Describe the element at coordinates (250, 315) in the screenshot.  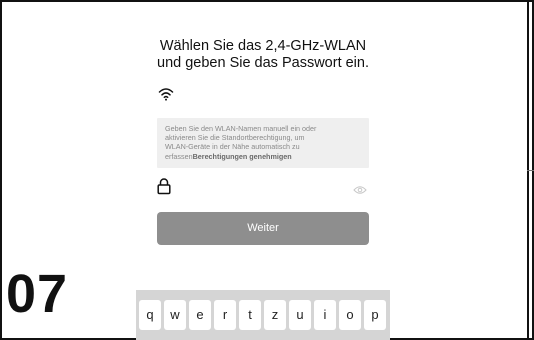
I see `key-t: t` at that location.